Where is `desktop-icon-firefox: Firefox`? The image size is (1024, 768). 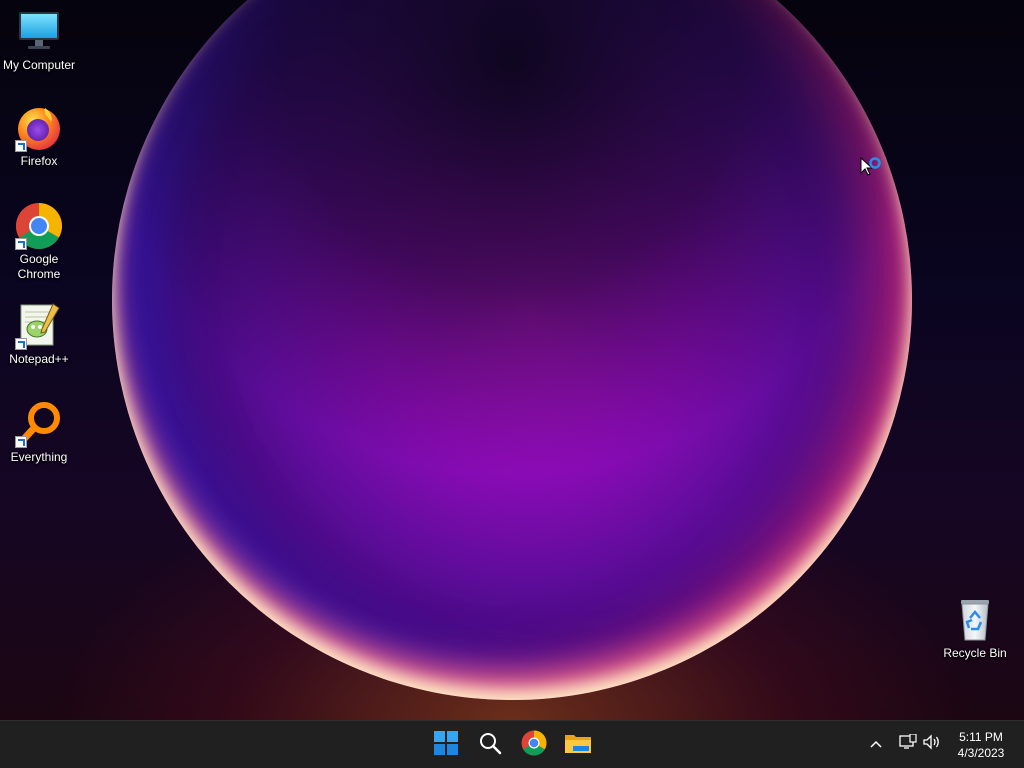
desktop-icon-firefox: Firefox is located at coordinates (39, 136).